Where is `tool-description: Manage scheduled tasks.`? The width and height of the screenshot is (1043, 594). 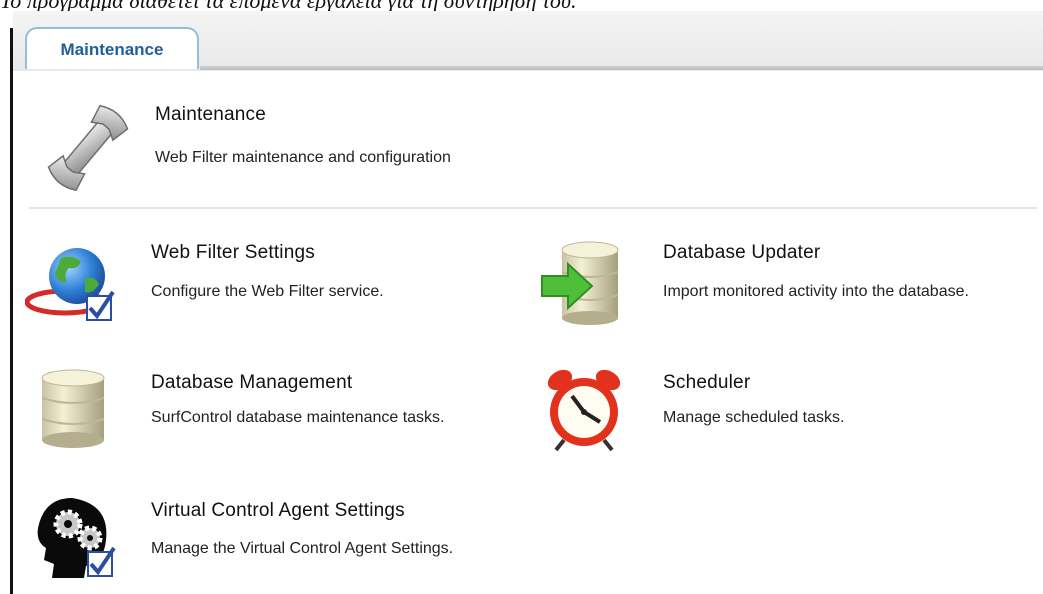 tool-description: Manage scheduled tasks. is located at coordinates (754, 417).